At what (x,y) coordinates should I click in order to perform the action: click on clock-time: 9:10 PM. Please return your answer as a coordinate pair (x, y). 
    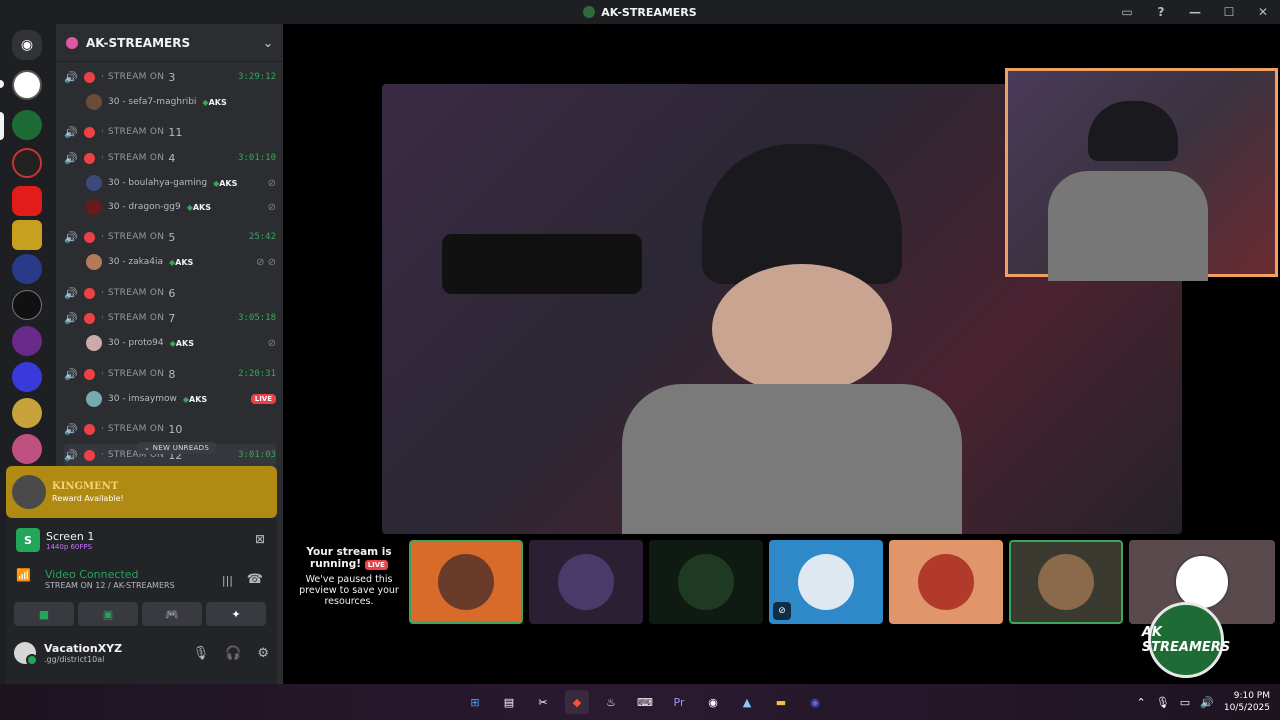
    Looking at the image, I should click on (1251, 696).